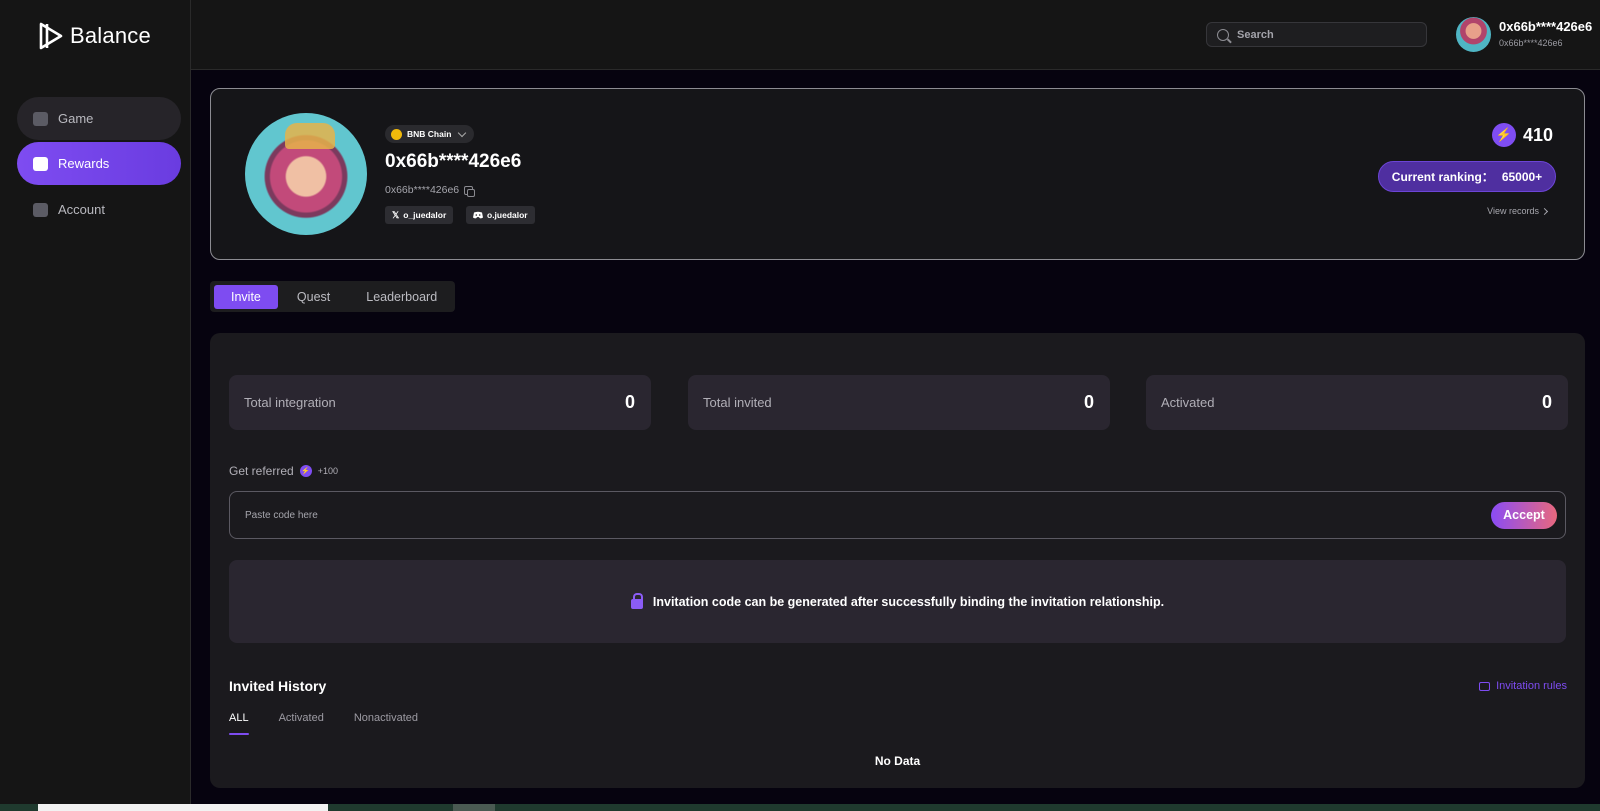 The image size is (1600, 811). I want to click on chain-label: BNB Chain, so click(429, 134).